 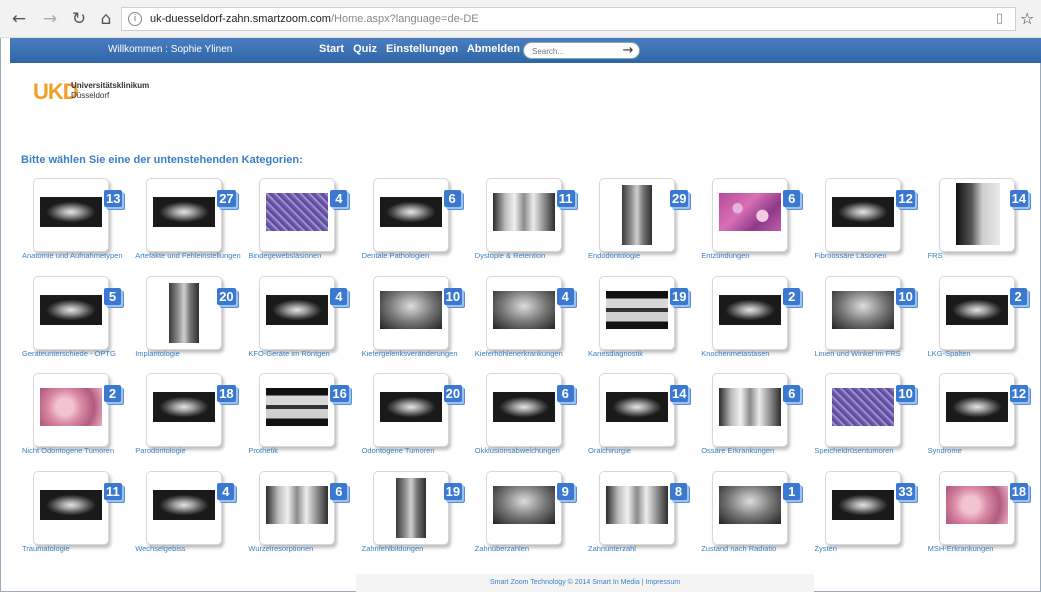 I want to click on category-label: Syndrome, so click(x=983, y=450).